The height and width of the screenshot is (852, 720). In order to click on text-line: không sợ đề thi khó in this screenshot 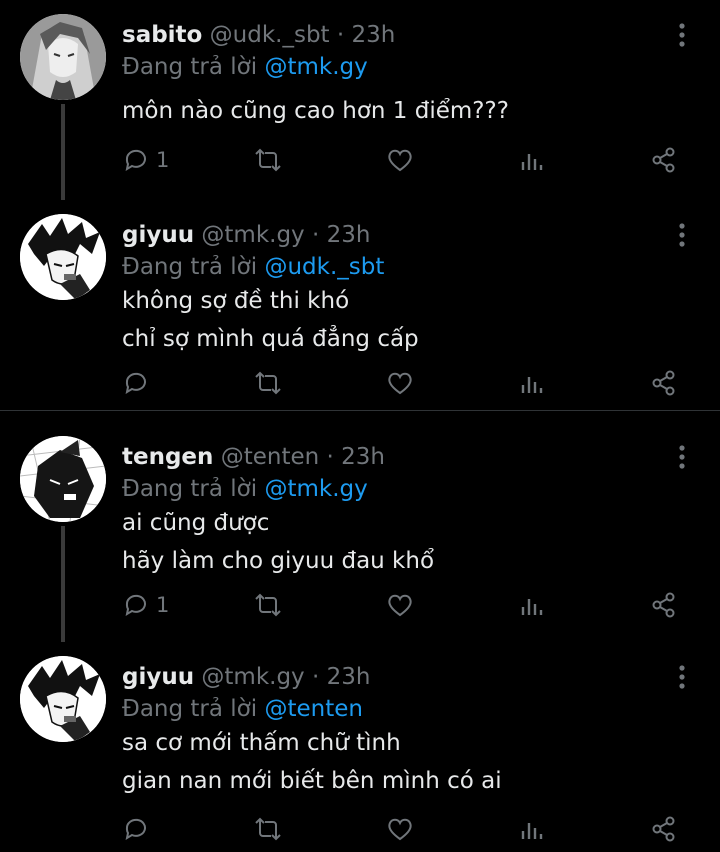, I will do `click(236, 301)`.